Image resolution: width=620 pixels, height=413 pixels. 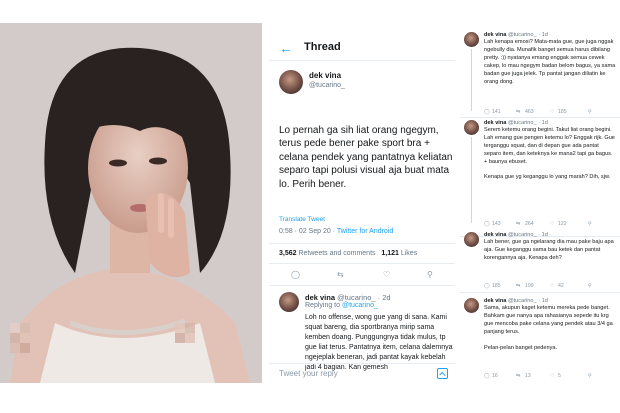 I want to click on retweet-count: 13, so click(x=528, y=376).